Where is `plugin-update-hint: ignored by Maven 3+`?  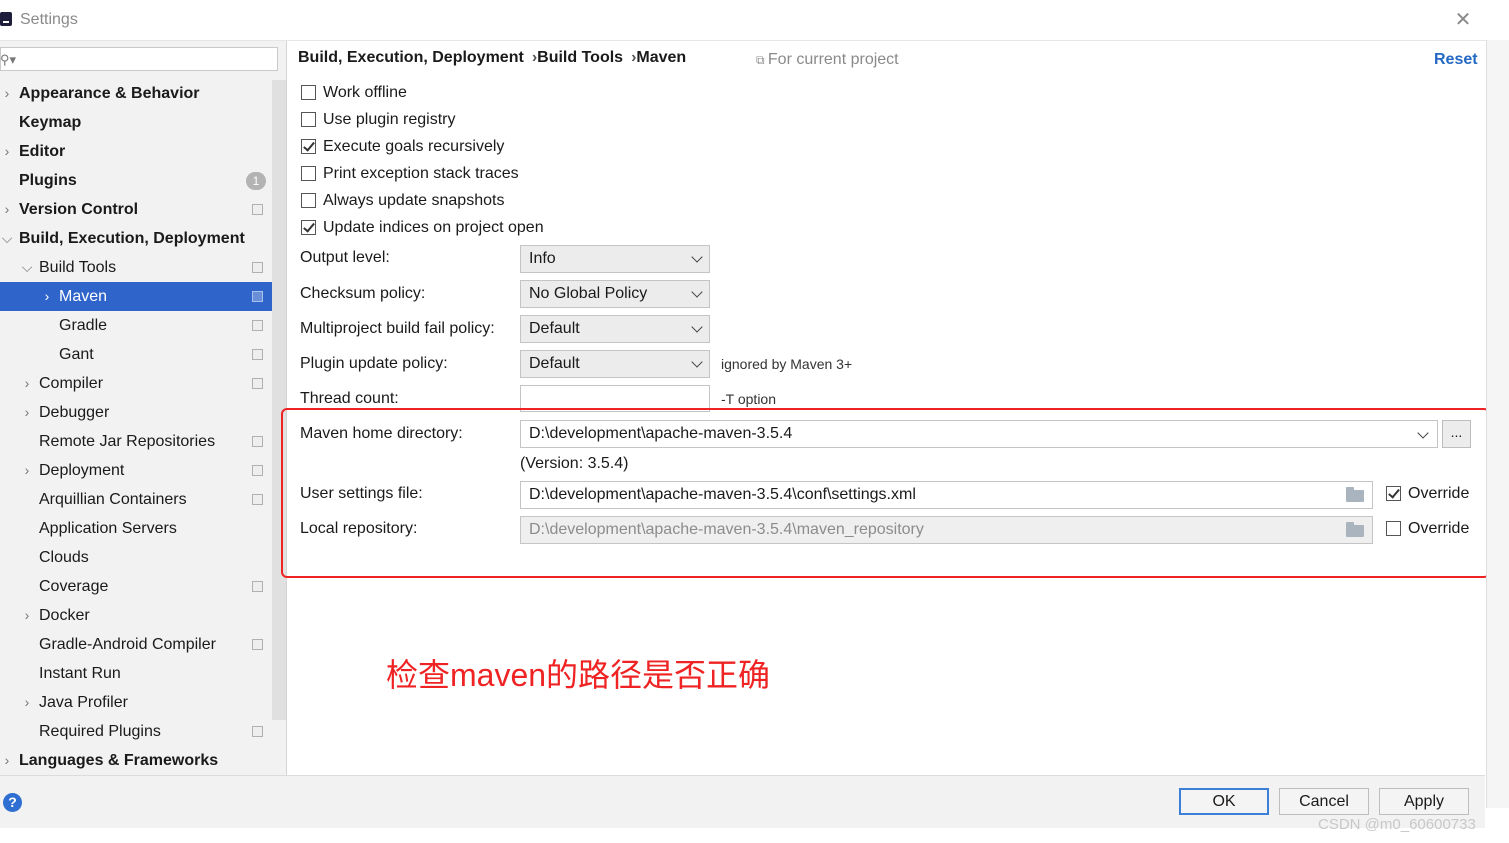 plugin-update-hint: ignored by Maven 3+ is located at coordinates (787, 364).